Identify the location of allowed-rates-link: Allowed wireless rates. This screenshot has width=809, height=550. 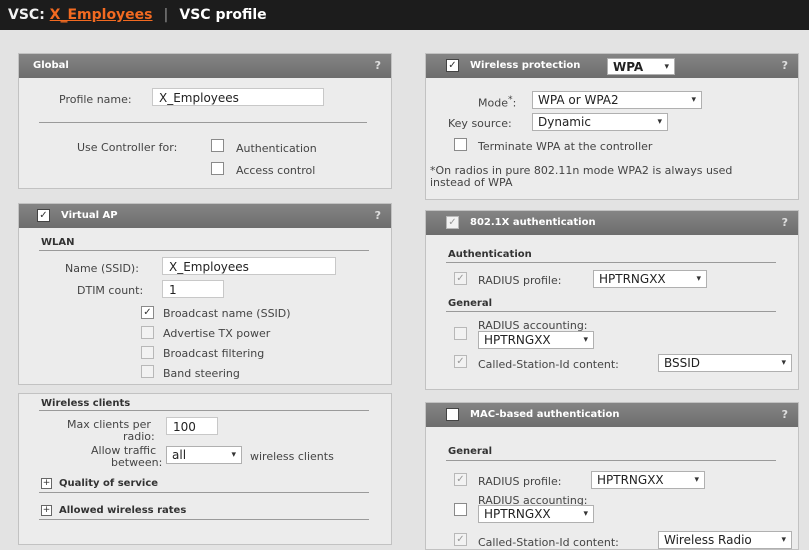
(122, 510).